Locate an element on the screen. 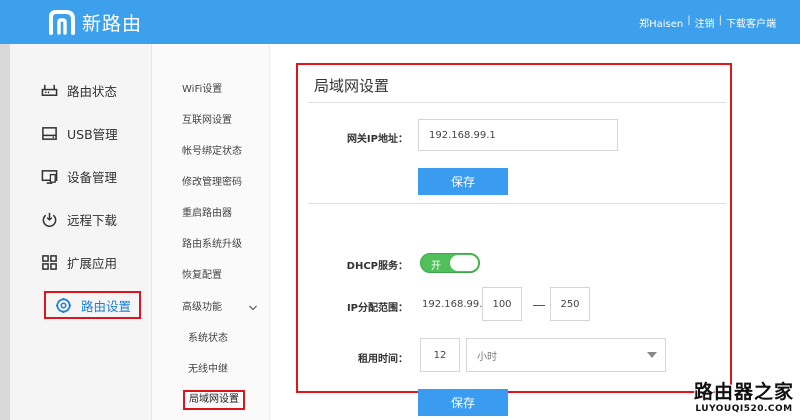  range-dash is located at coordinates (539, 305).